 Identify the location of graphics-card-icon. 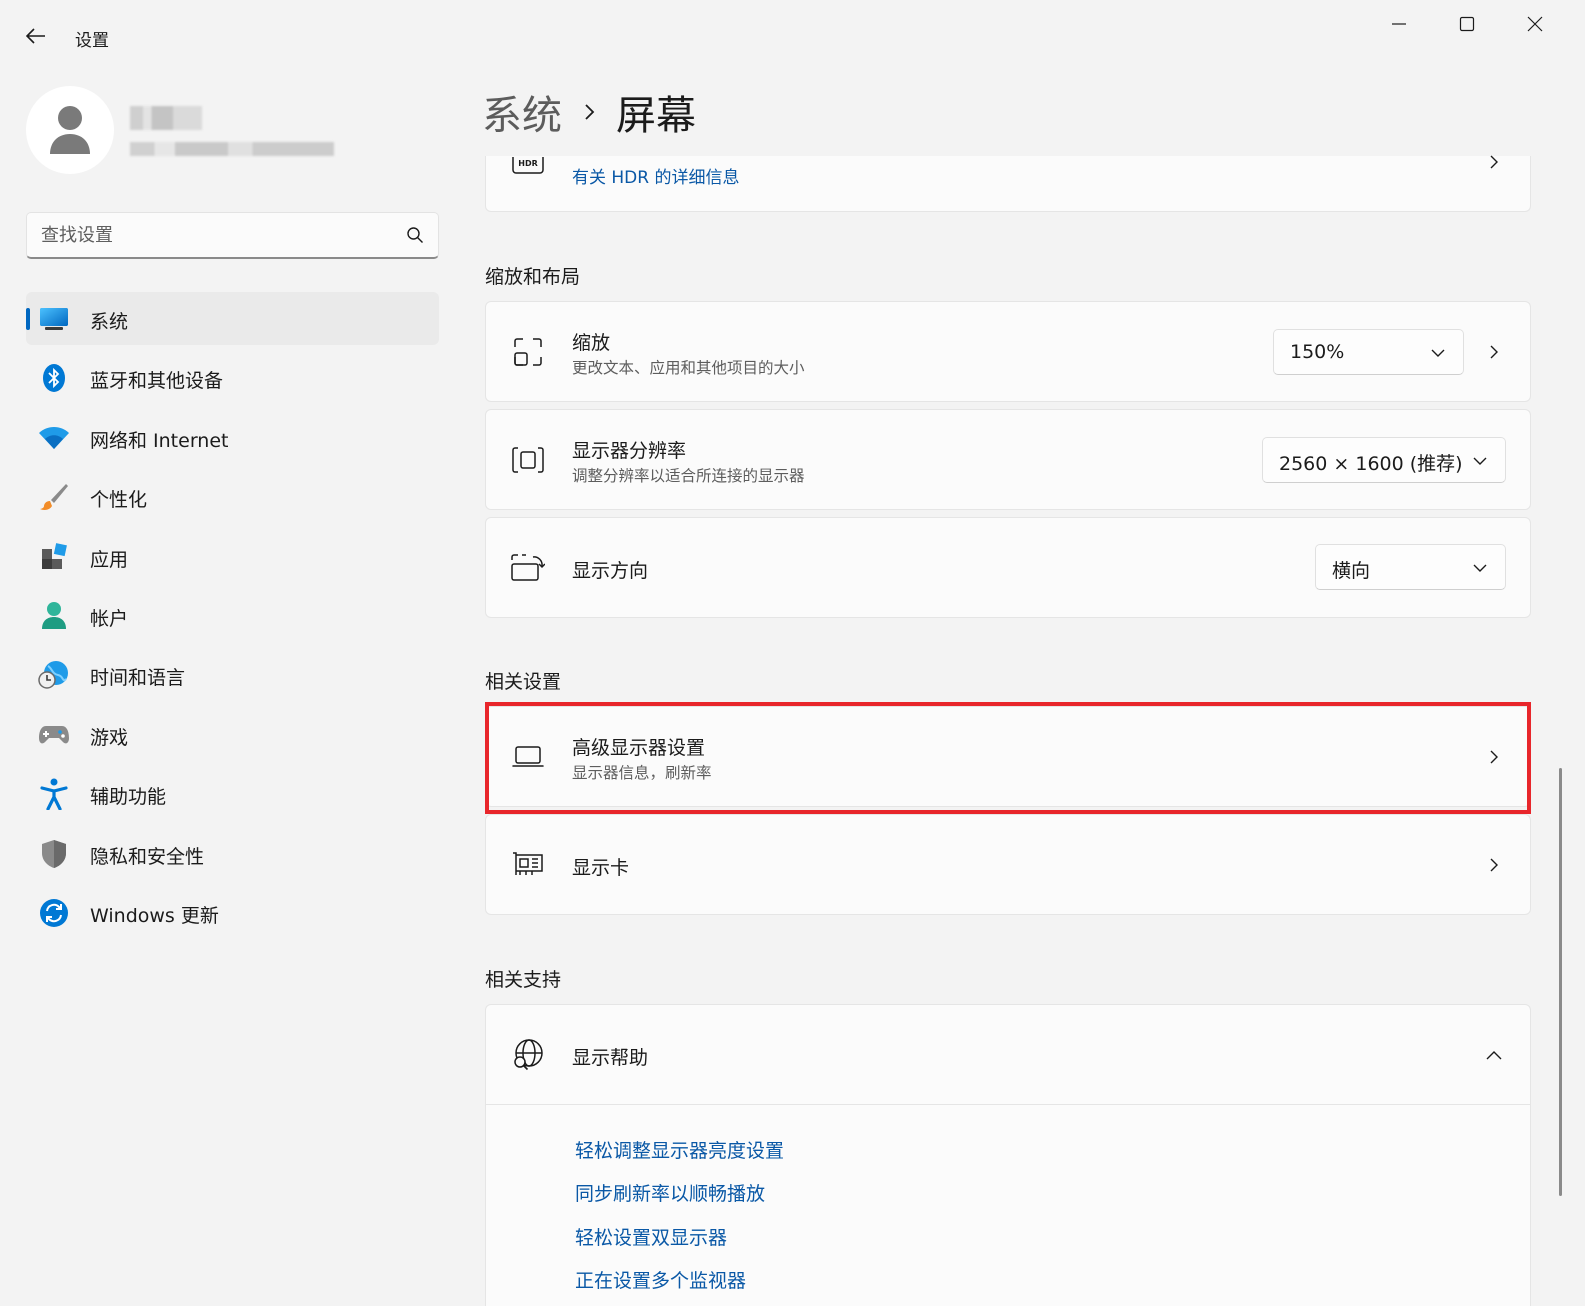
(528, 865).